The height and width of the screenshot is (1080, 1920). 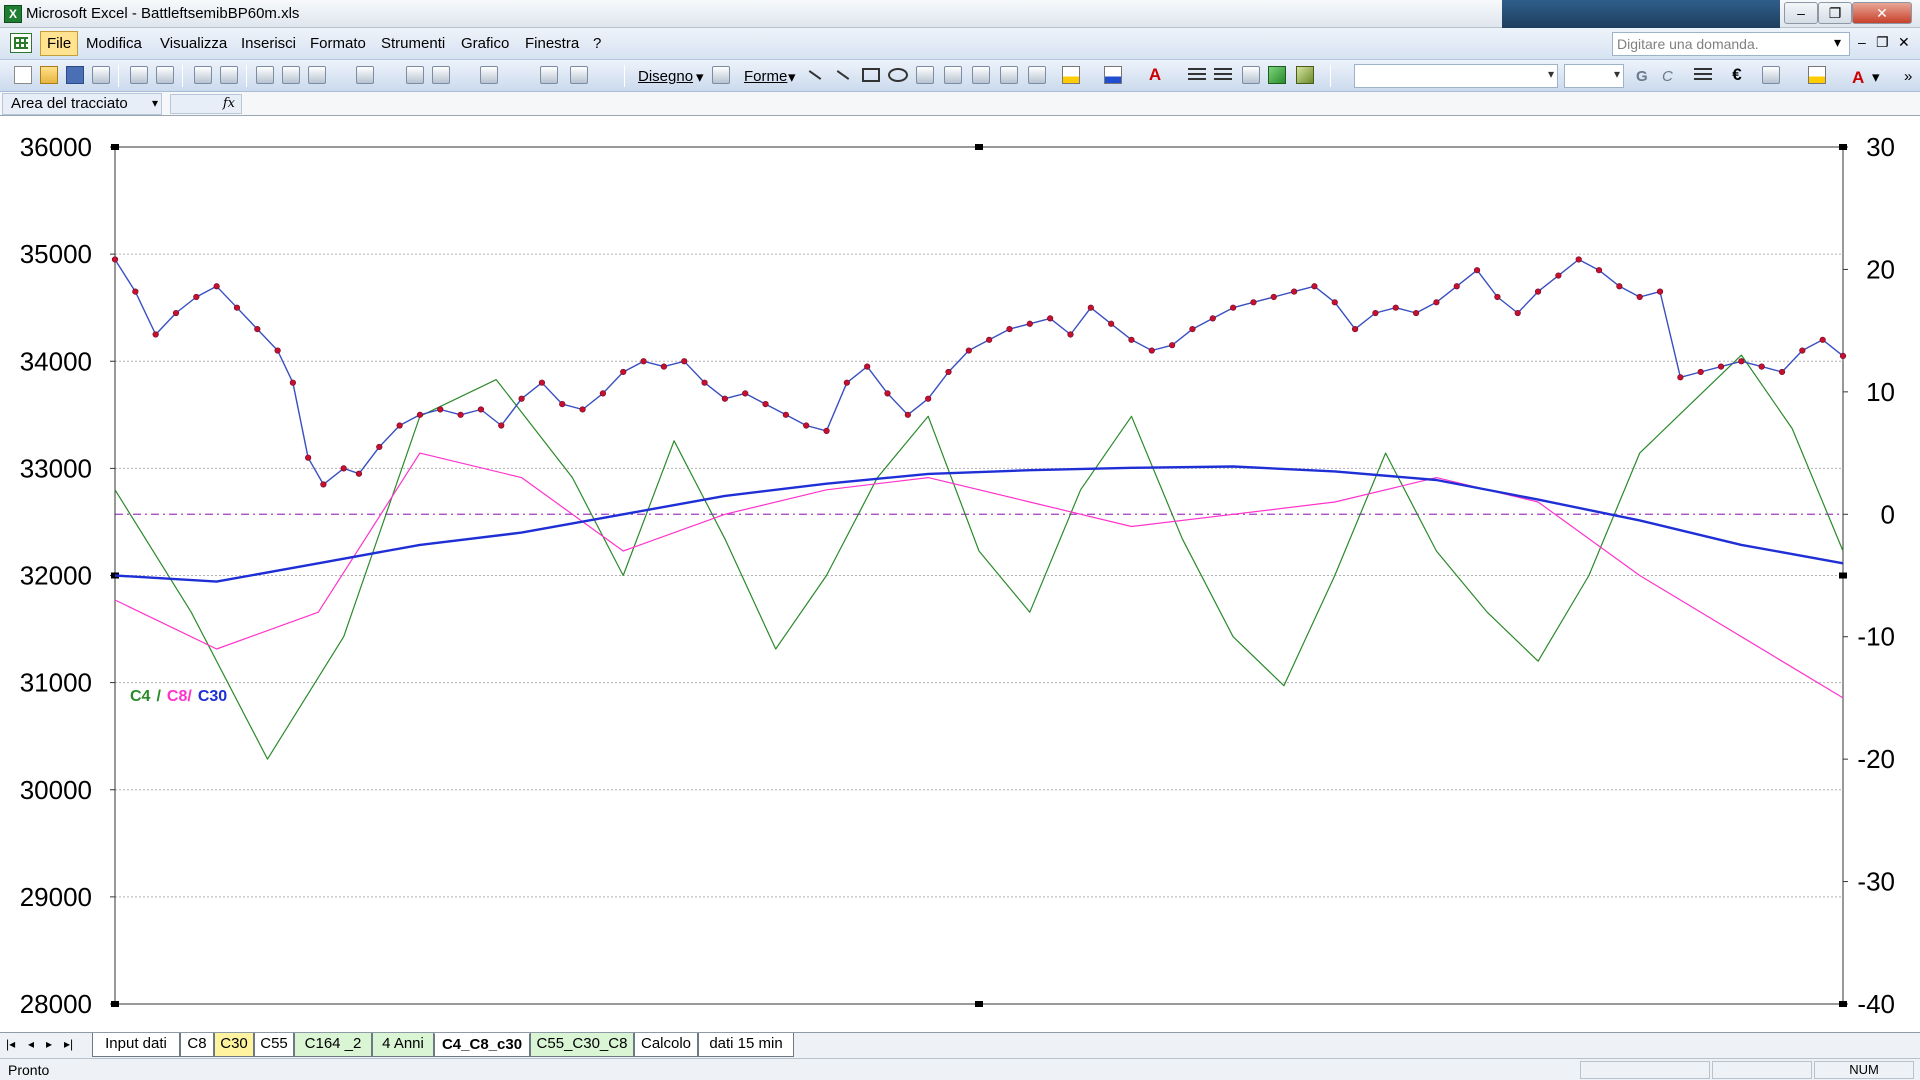 I want to click on research-icon, so click(x=229, y=75).